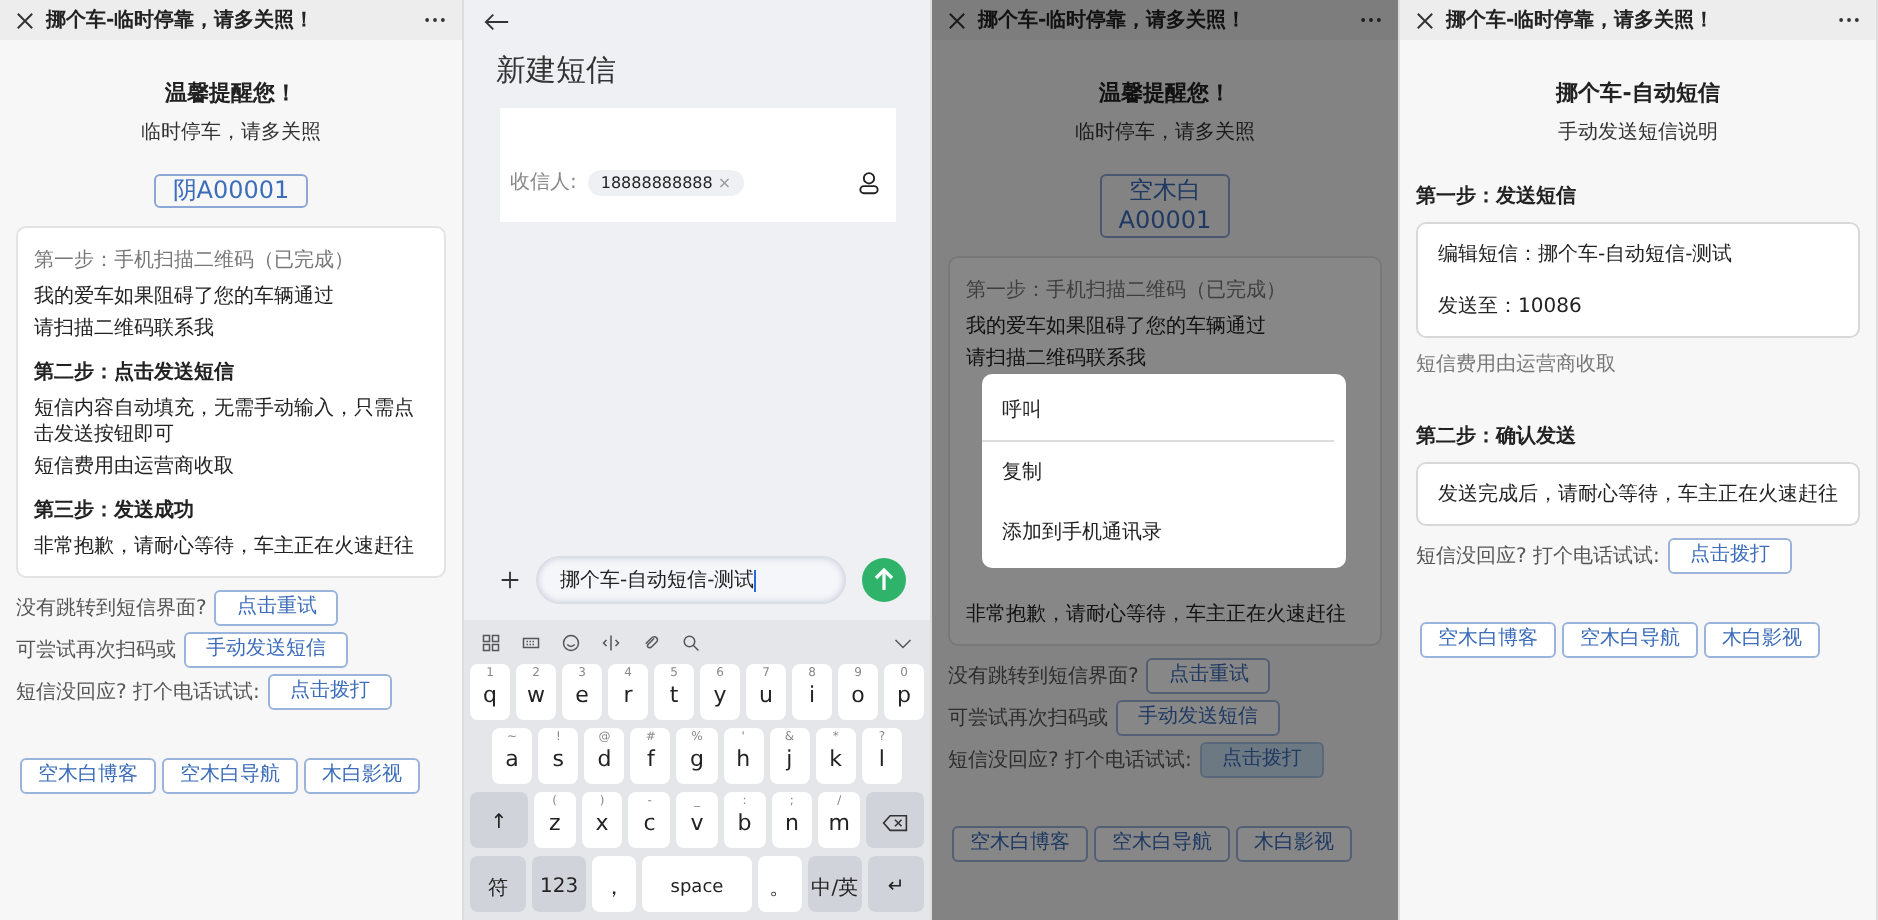 The width and height of the screenshot is (1878, 920). Describe the element at coordinates (896, 884) in the screenshot. I see `keyboard-key: ↵` at that location.